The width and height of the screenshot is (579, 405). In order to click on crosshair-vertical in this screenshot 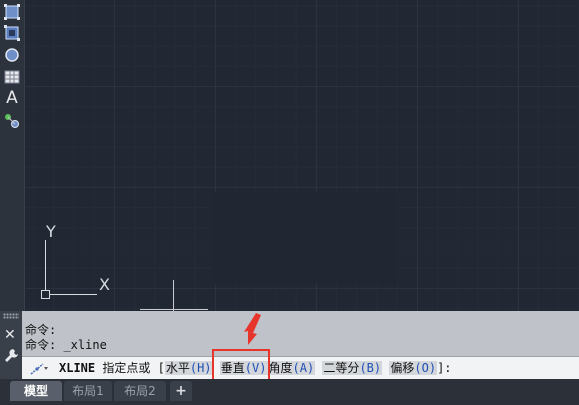, I will do `click(173, 295)`.